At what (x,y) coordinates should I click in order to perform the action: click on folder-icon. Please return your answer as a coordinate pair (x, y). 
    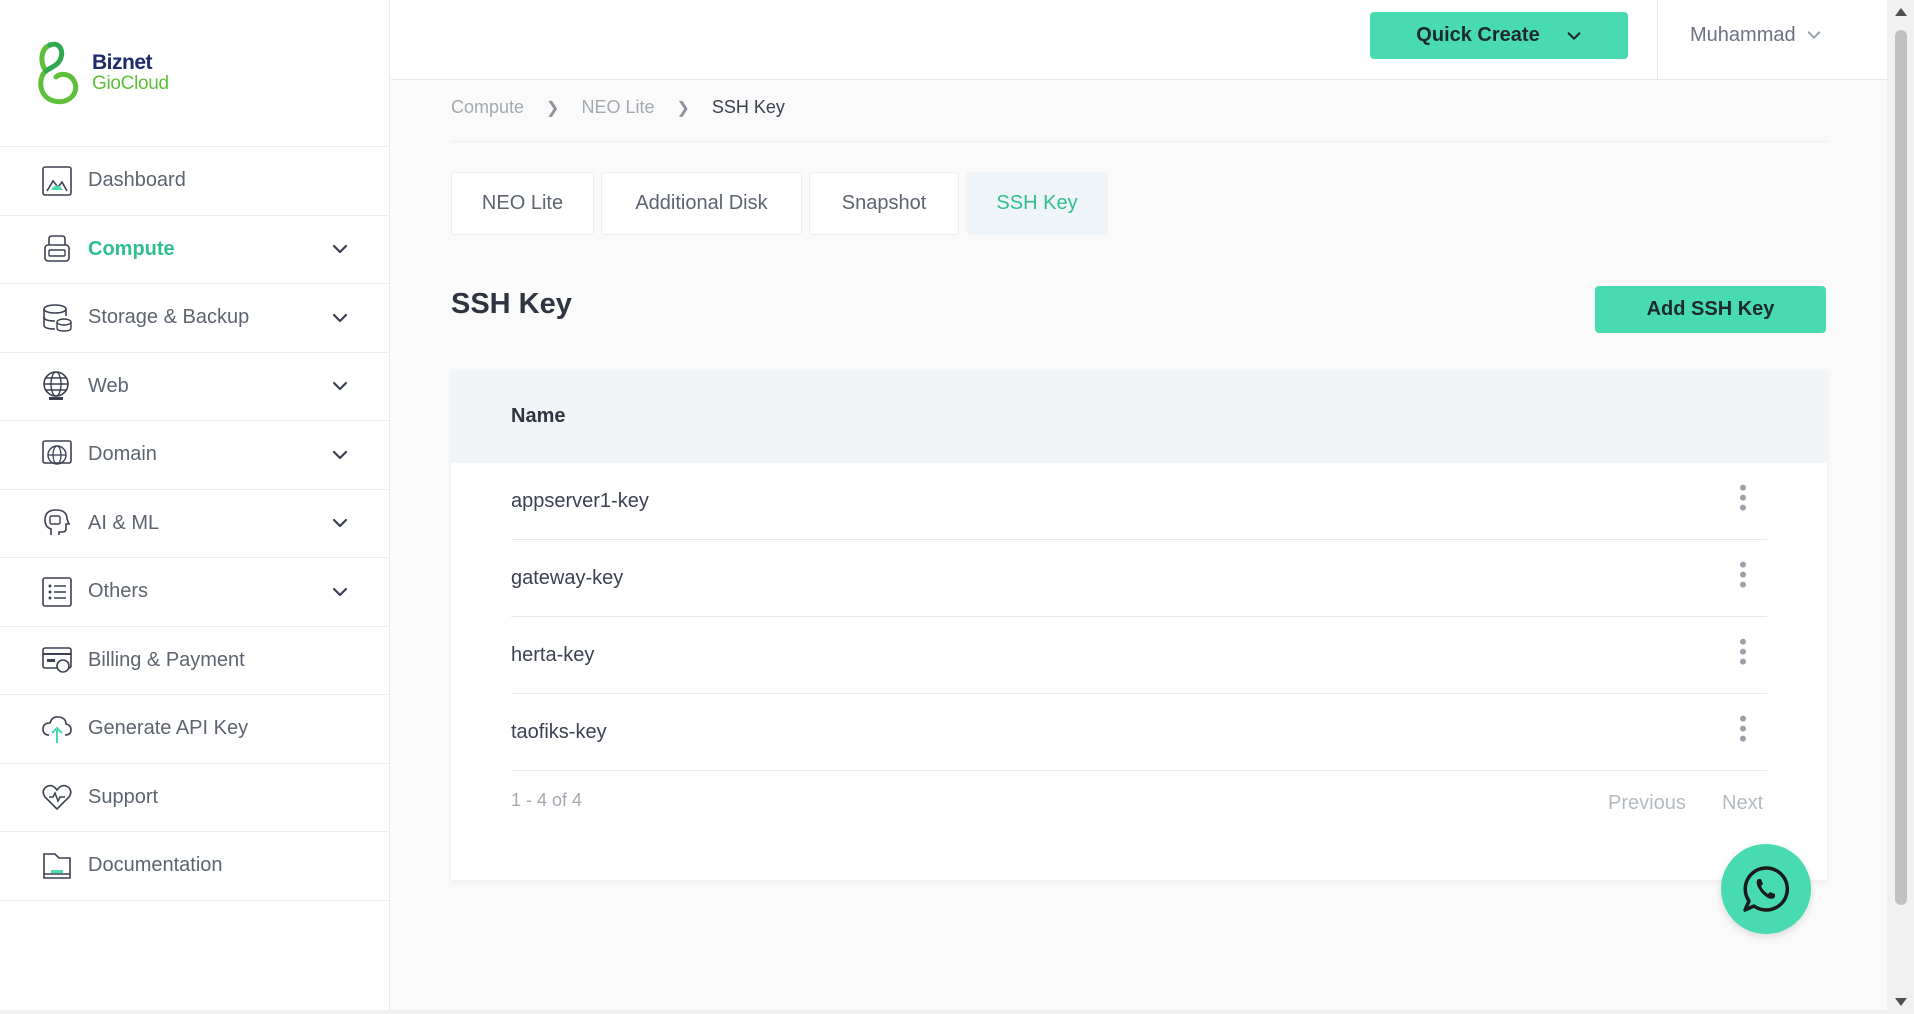
    Looking at the image, I should click on (57, 866).